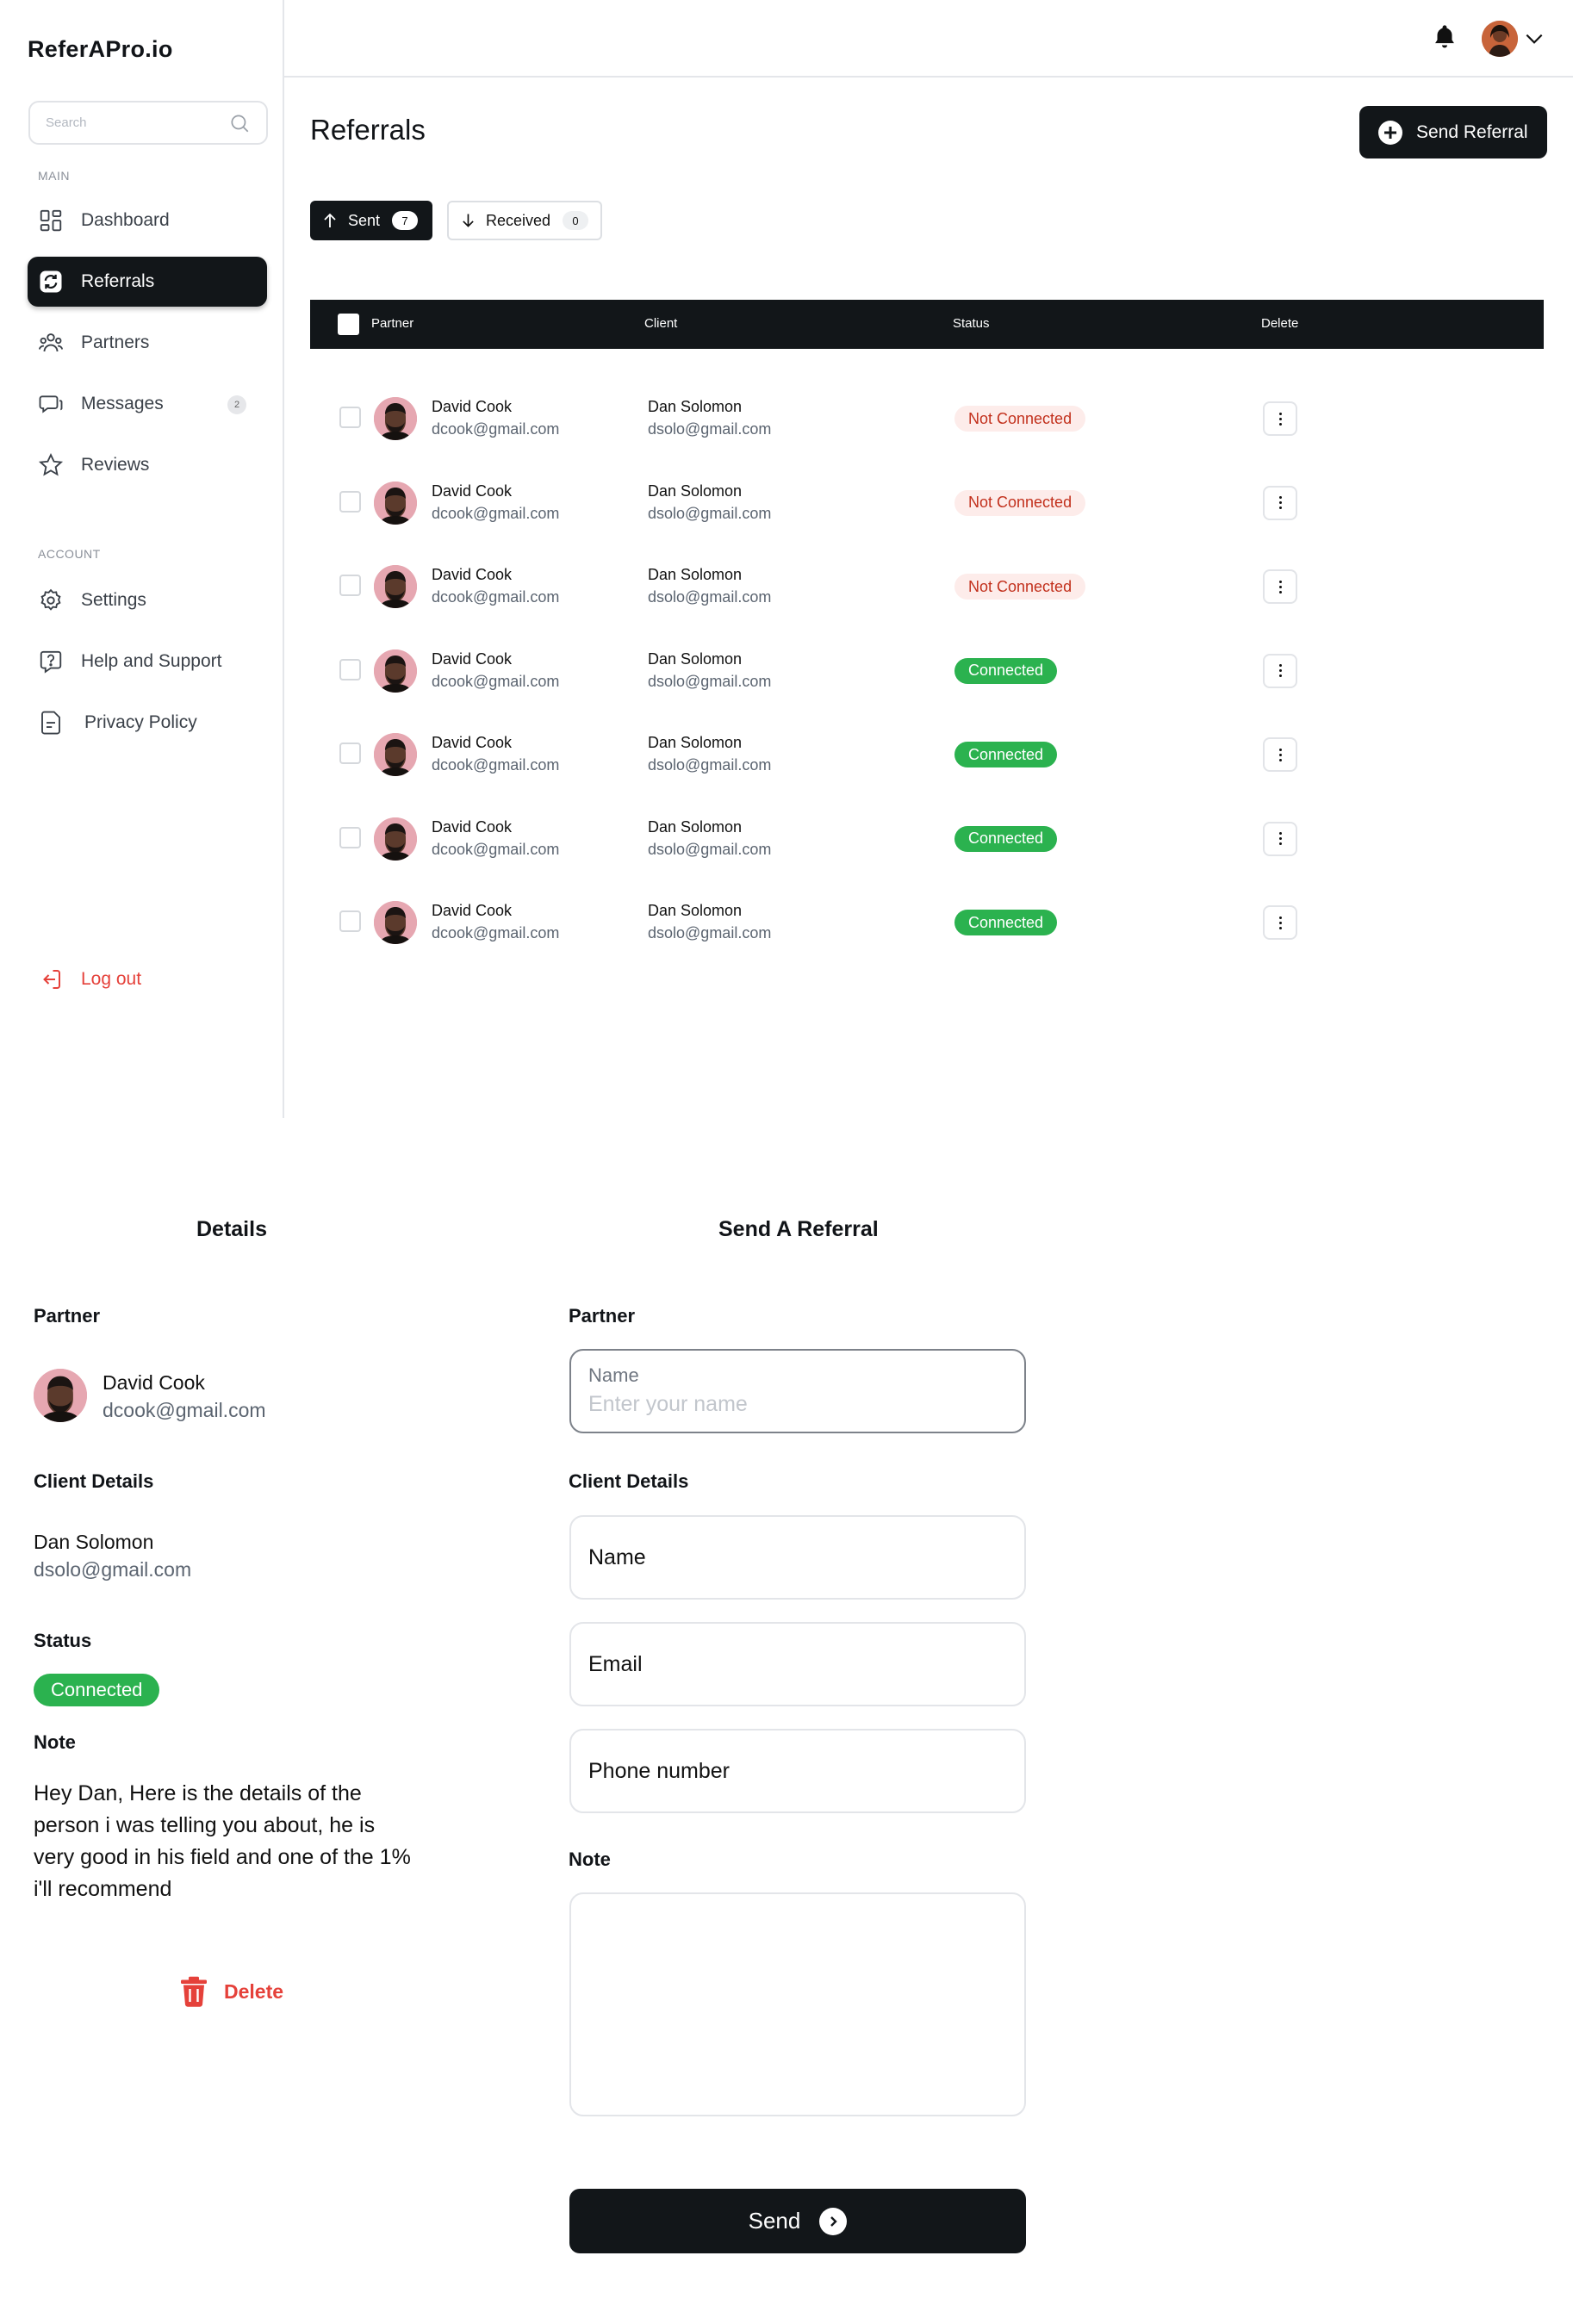 The width and height of the screenshot is (1573, 2324). I want to click on tab-sent: Sent 7, so click(371, 220).